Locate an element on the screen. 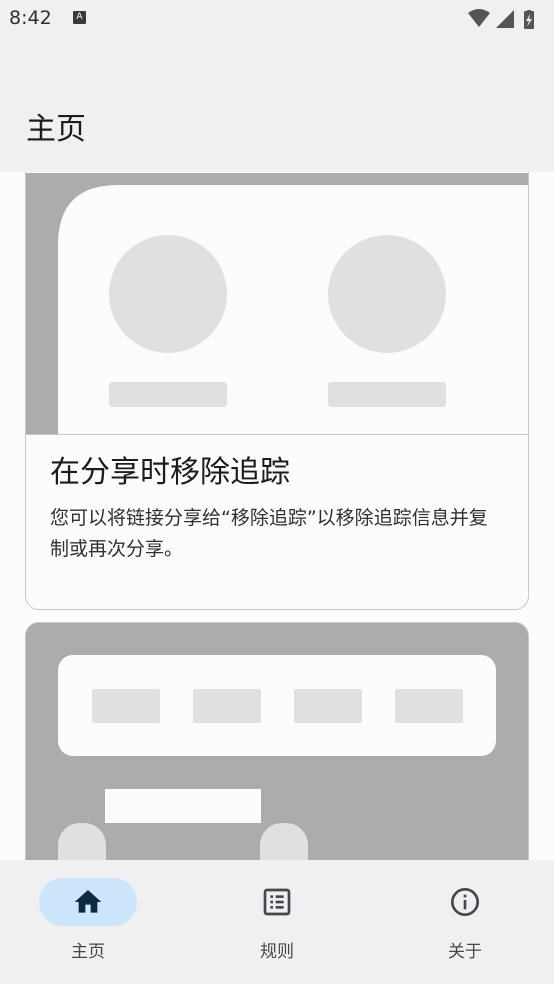  wifi-icon is located at coordinates (479, 18).